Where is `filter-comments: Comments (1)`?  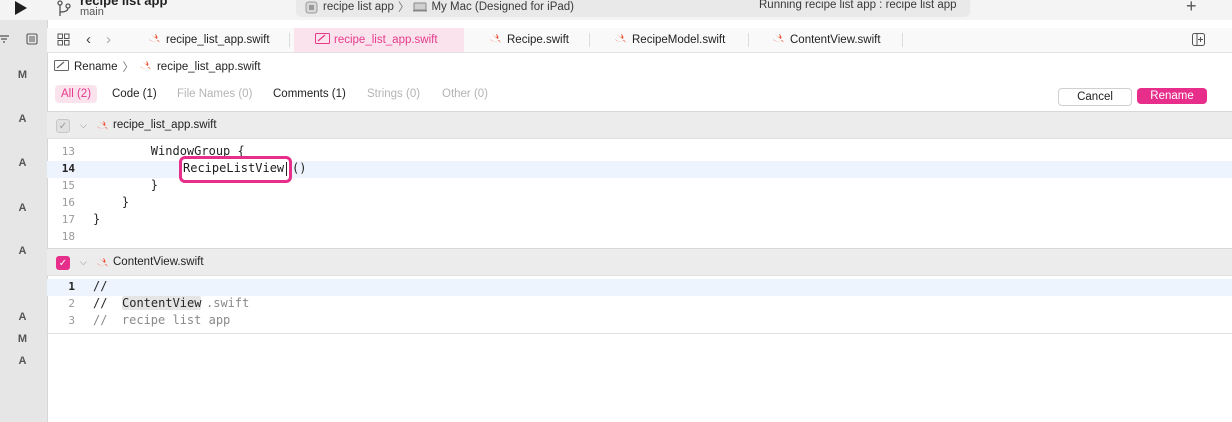
filter-comments: Comments (1) is located at coordinates (309, 94).